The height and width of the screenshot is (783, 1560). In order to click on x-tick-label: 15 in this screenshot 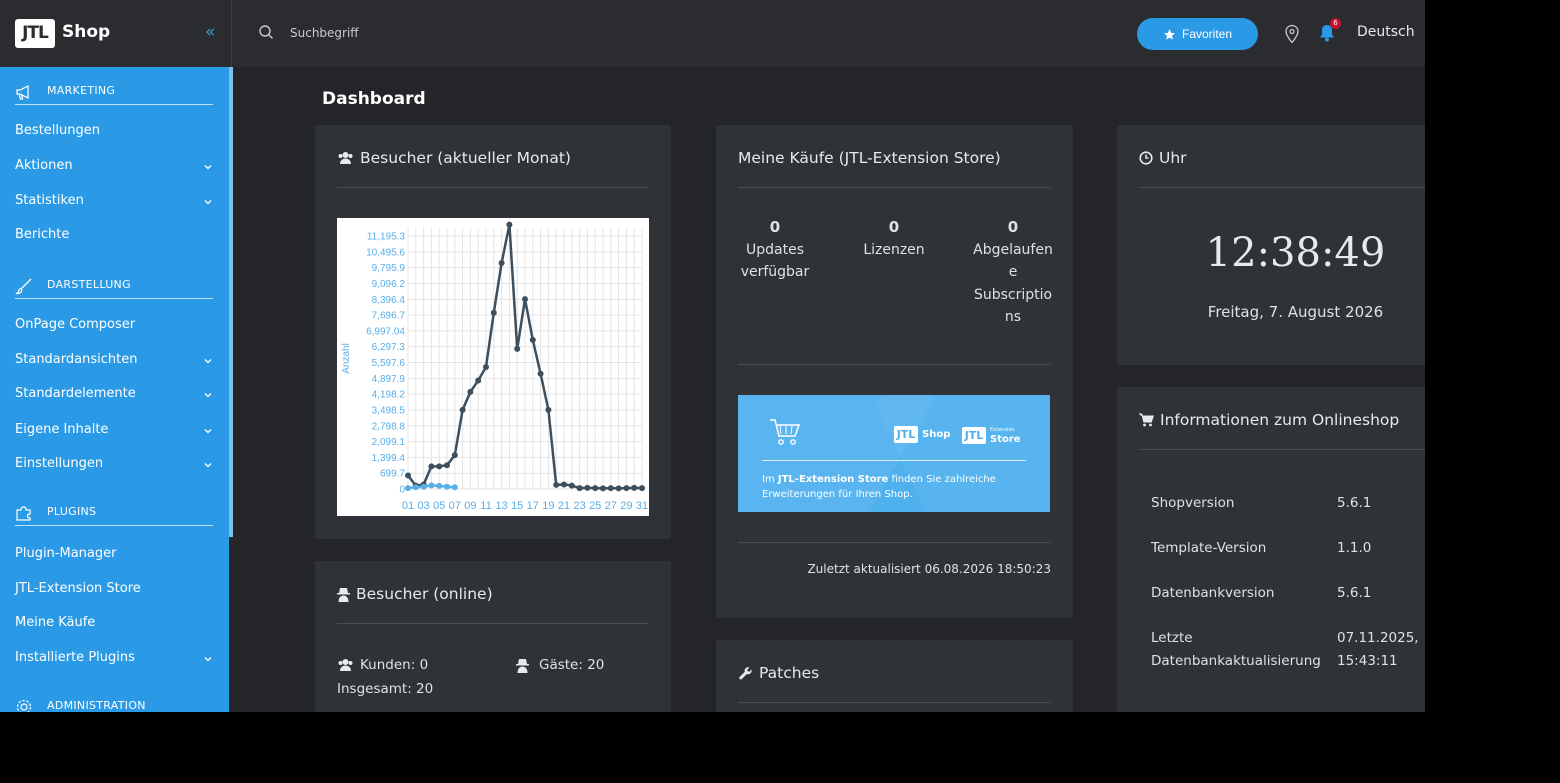, I will do `click(517, 506)`.